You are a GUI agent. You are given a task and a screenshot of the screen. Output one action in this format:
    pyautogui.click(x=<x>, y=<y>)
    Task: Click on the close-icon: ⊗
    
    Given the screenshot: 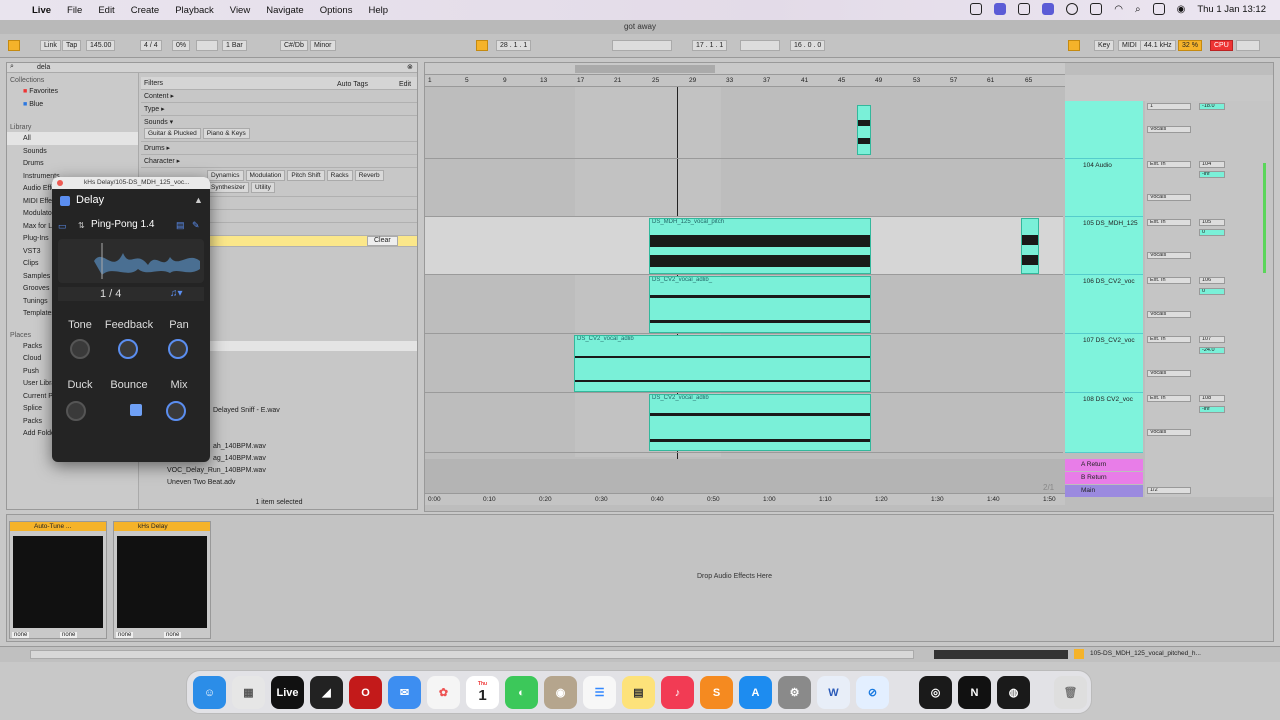 What is the action you would take?
    pyautogui.click(x=410, y=67)
    